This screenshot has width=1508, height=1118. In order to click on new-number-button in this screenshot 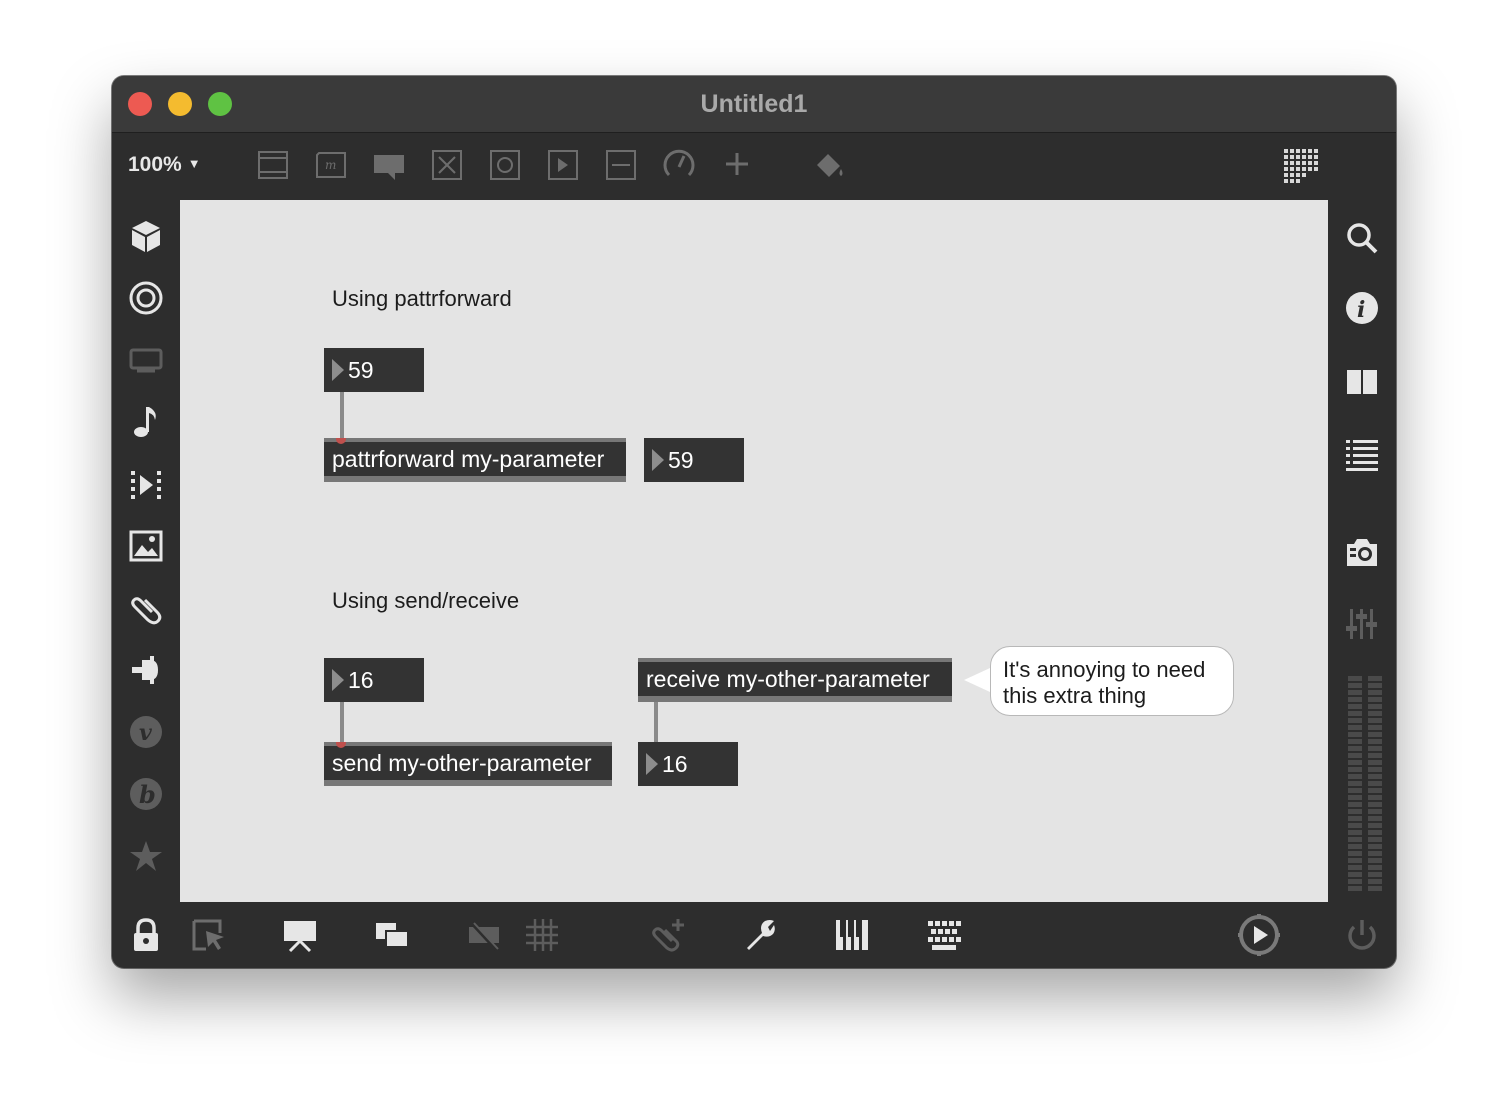, I will do `click(563, 165)`.